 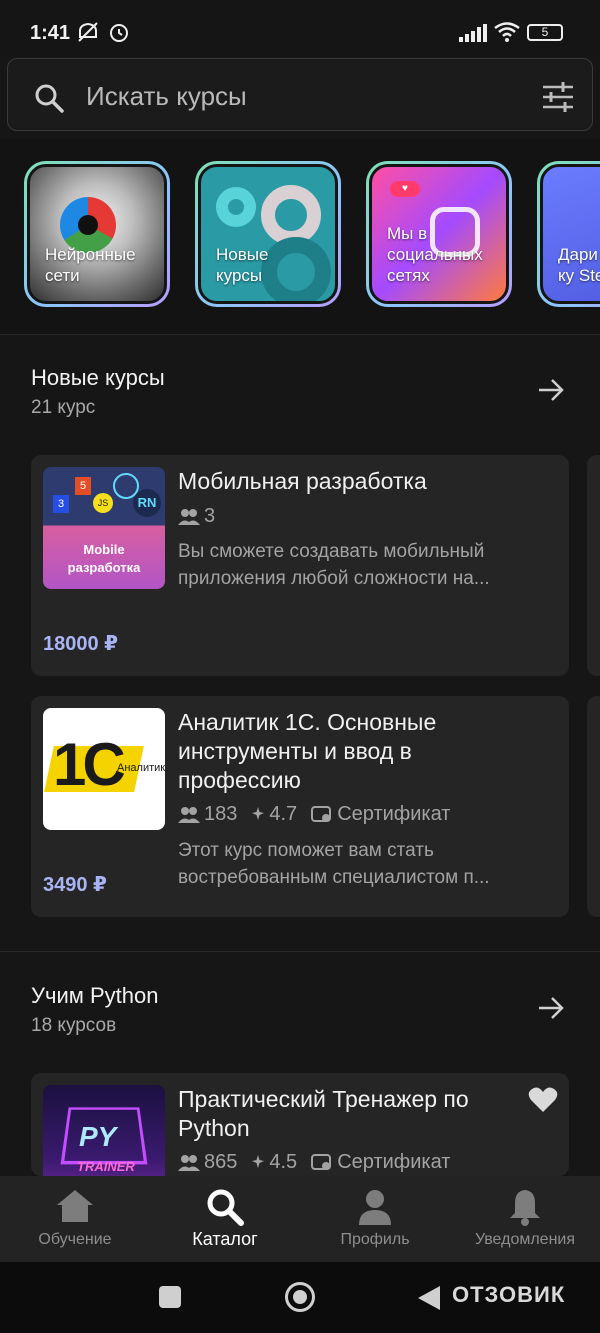 What do you see at coordinates (75, 1239) in the screenshot?
I see `nav-label: Обучение` at bounding box center [75, 1239].